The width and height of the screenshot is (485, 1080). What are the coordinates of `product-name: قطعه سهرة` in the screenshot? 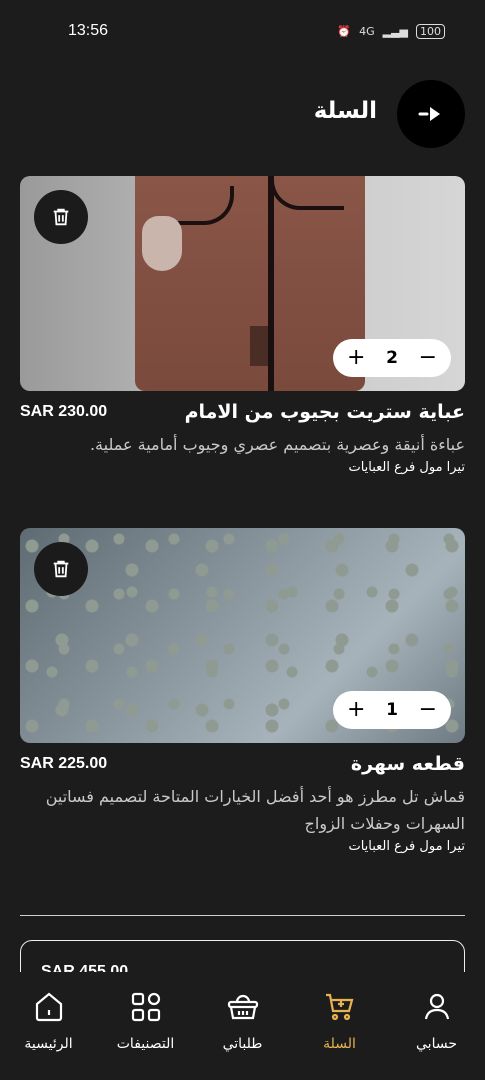 It's located at (408, 764).